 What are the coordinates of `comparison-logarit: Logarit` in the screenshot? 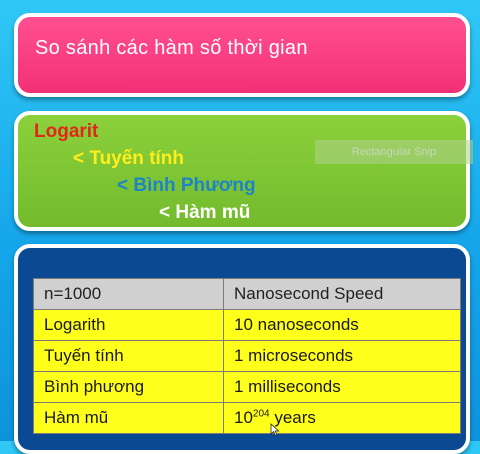 It's located at (66, 131).